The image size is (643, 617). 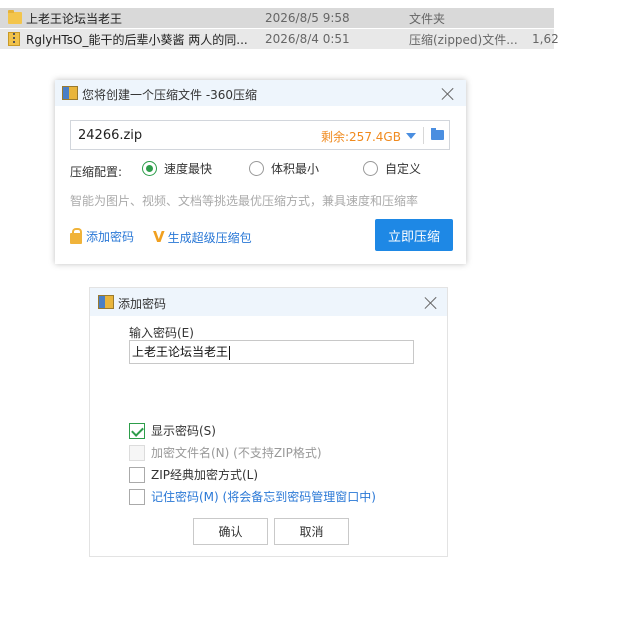 What do you see at coordinates (260, 93) in the screenshot?
I see `compress-dialog-titlebar: 您将创建一个压缩文件 -360压缩` at bounding box center [260, 93].